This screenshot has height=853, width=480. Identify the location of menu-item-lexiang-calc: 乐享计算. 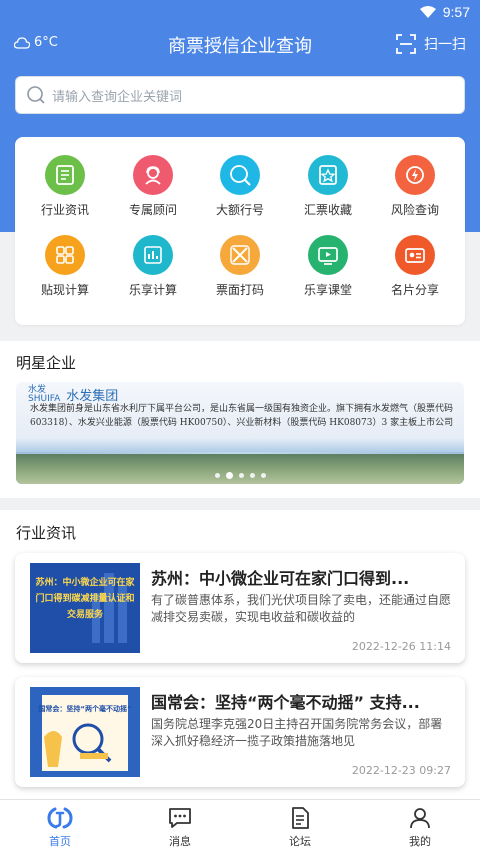
(153, 275).